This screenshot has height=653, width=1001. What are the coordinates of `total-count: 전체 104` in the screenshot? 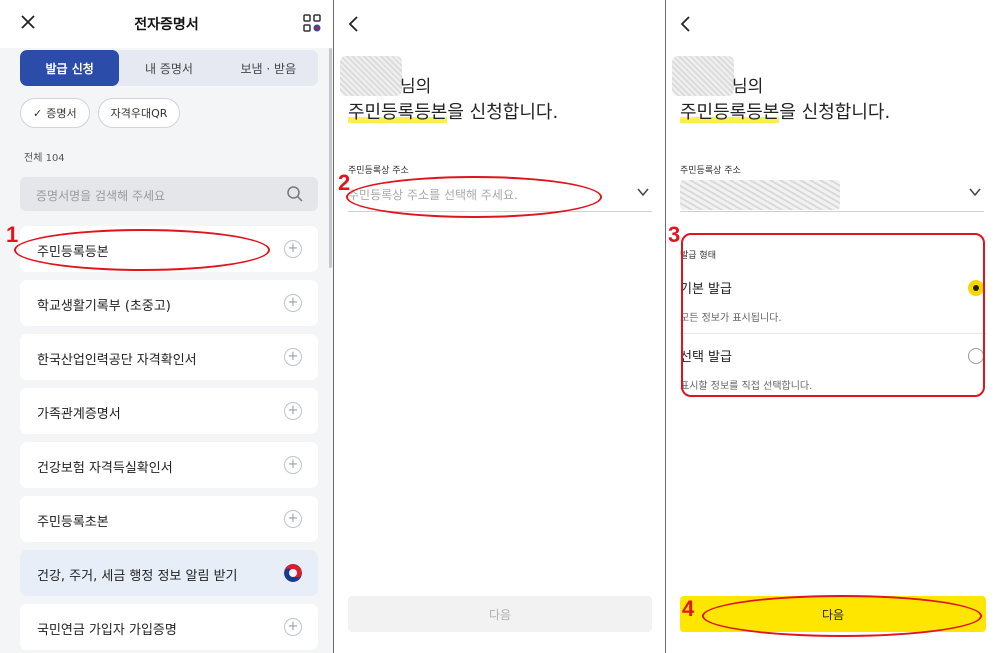 It's located at (44, 158).